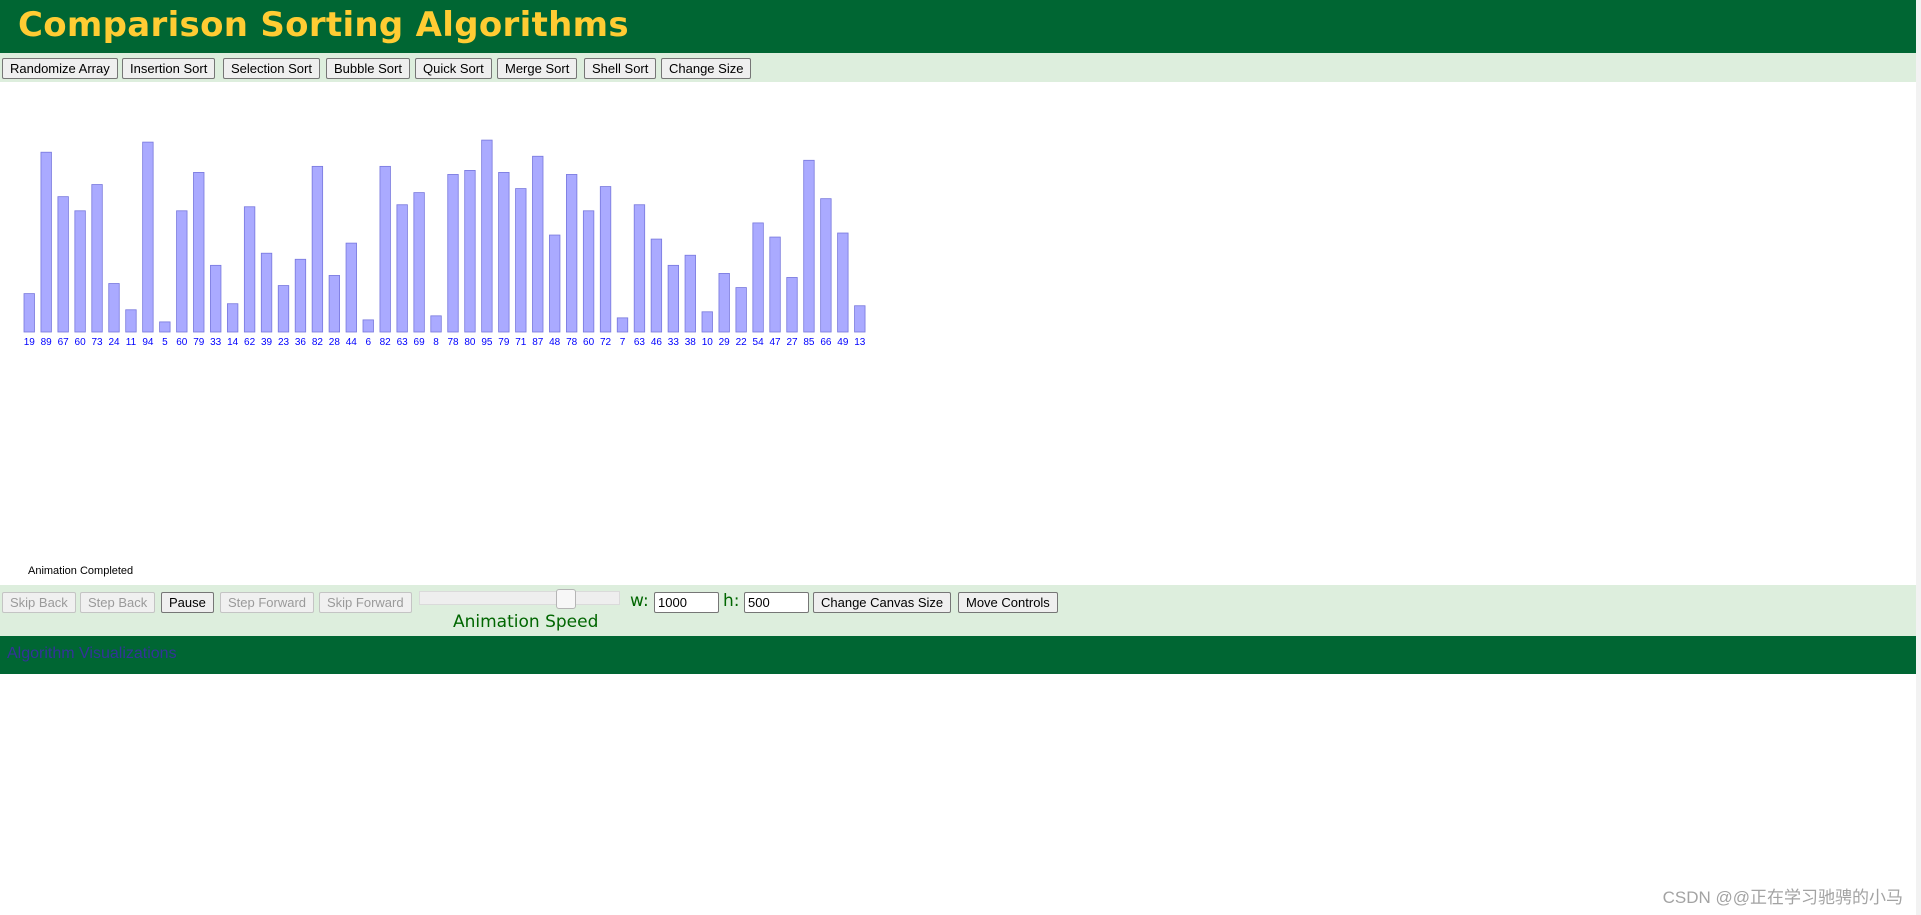  Describe the element at coordinates (565, 599) in the screenshot. I see `slider-thumb` at that location.